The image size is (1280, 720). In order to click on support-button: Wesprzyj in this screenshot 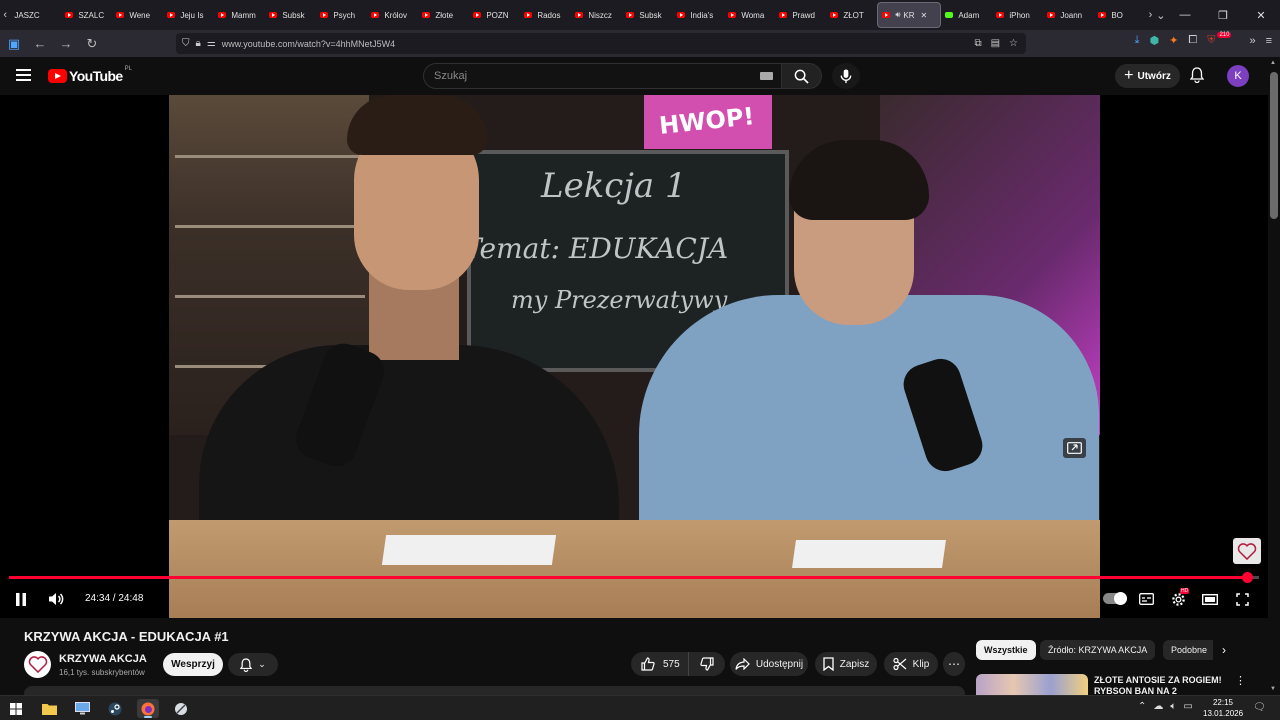, I will do `click(193, 664)`.